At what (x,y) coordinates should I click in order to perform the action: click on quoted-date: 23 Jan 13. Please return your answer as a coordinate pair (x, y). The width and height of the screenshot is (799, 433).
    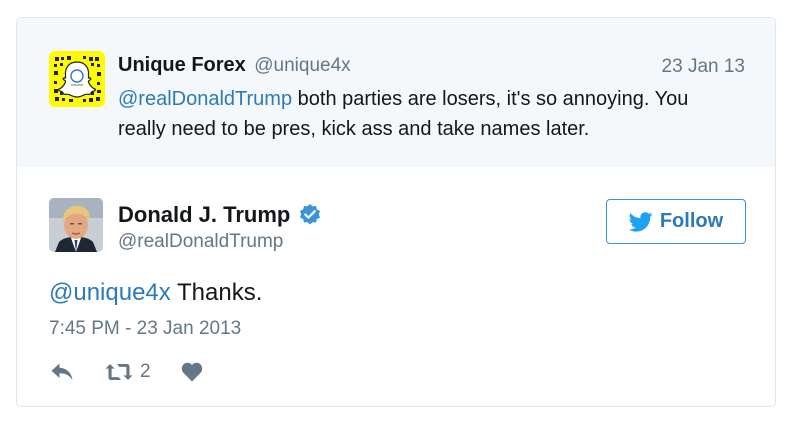
    Looking at the image, I should click on (703, 67).